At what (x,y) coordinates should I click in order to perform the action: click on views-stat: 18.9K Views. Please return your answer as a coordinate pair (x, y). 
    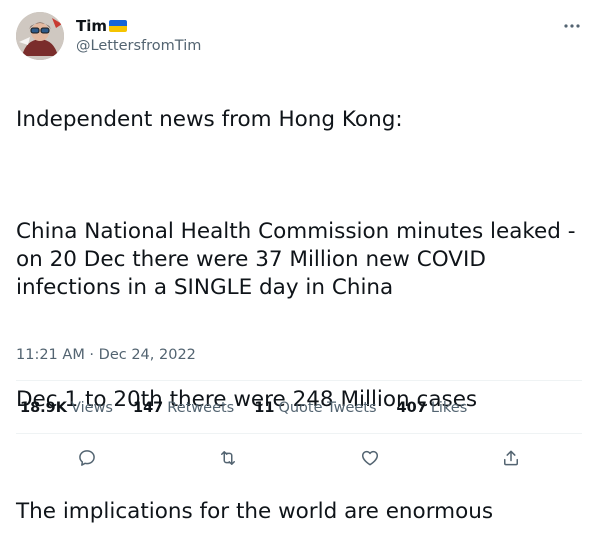
    Looking at the image, I should click on (66, 408).